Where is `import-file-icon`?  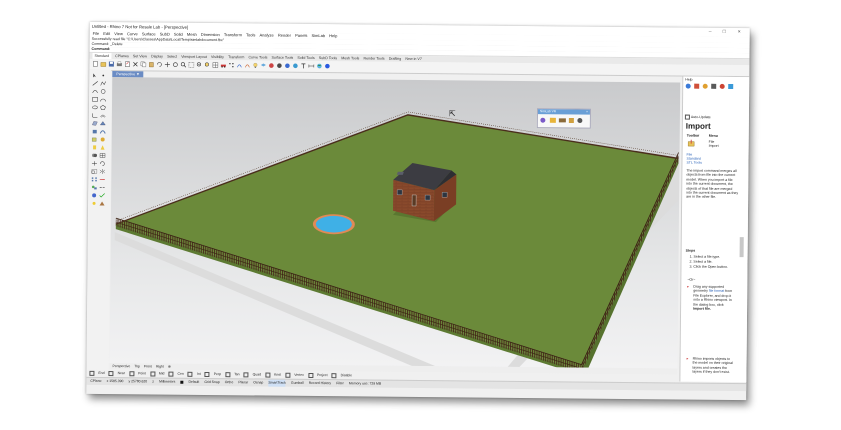
import-file-icon is located at coordinates (691, 143).